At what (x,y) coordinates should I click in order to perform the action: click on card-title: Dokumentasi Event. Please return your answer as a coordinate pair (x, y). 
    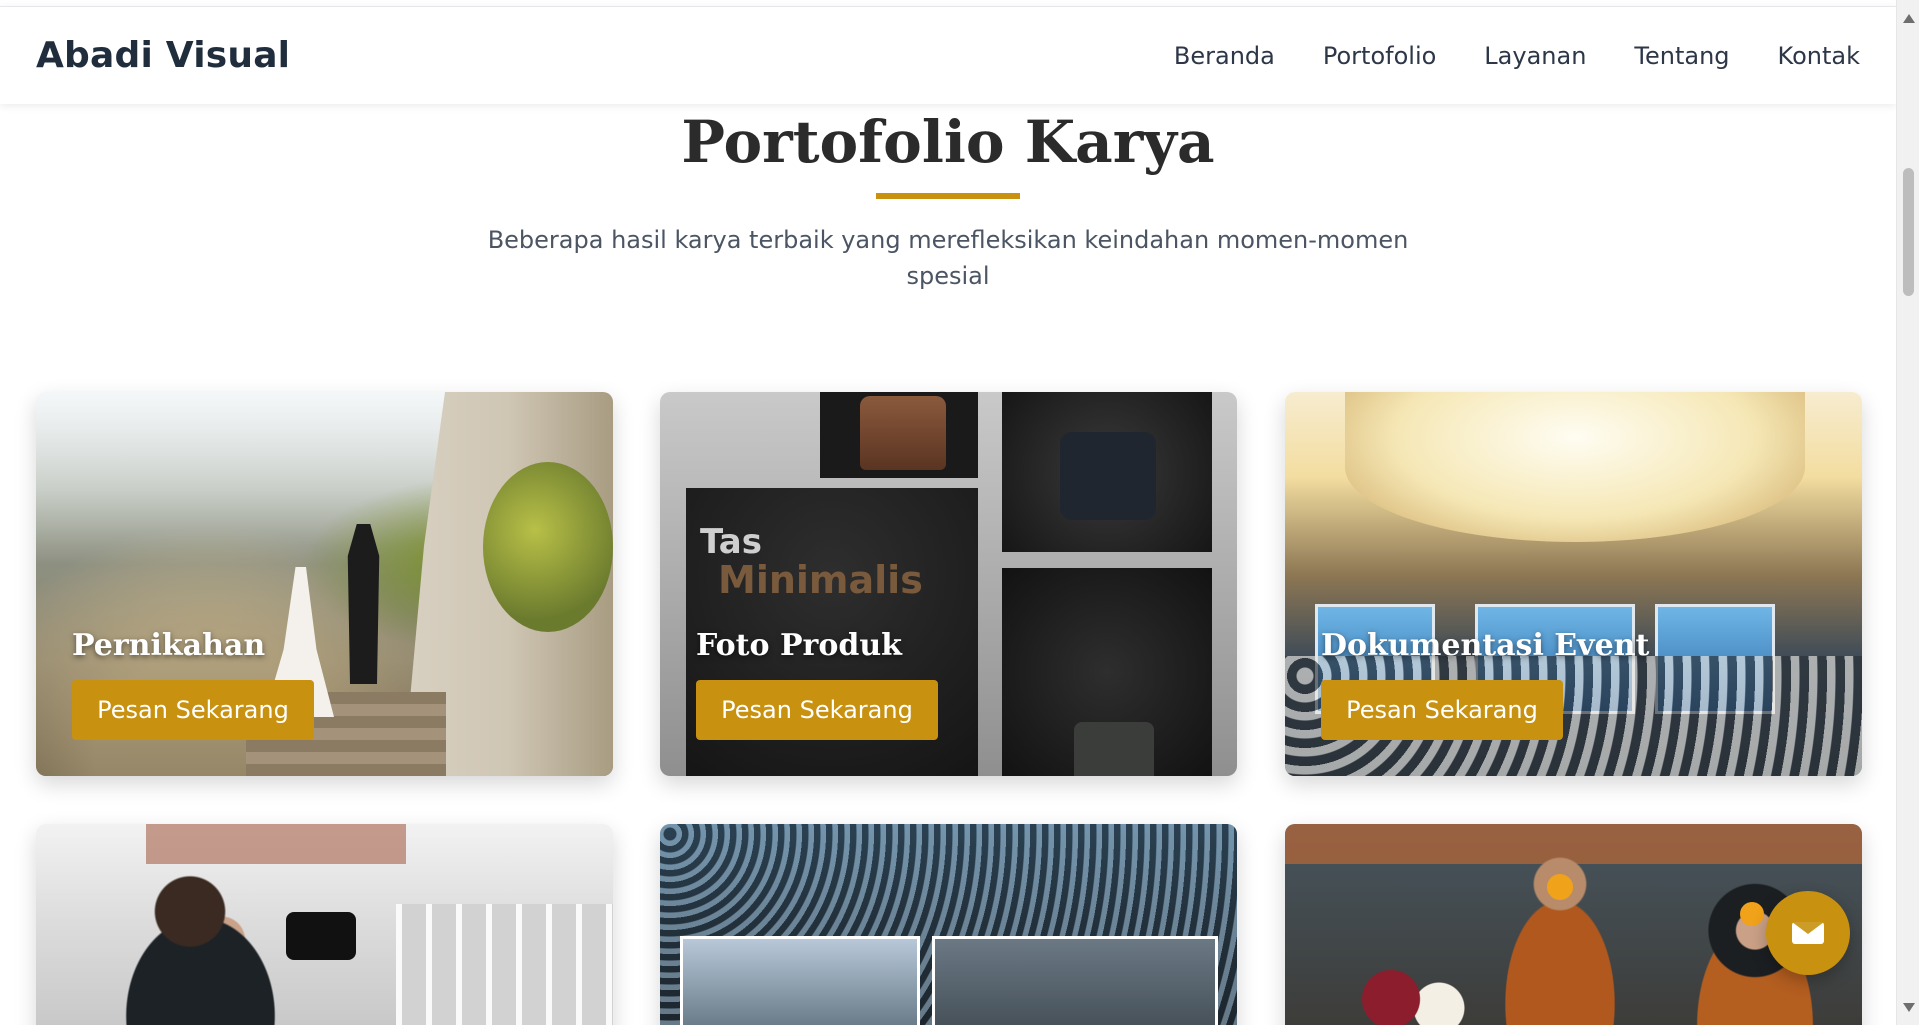
    Looking at the image, I should click on (1485, 645).